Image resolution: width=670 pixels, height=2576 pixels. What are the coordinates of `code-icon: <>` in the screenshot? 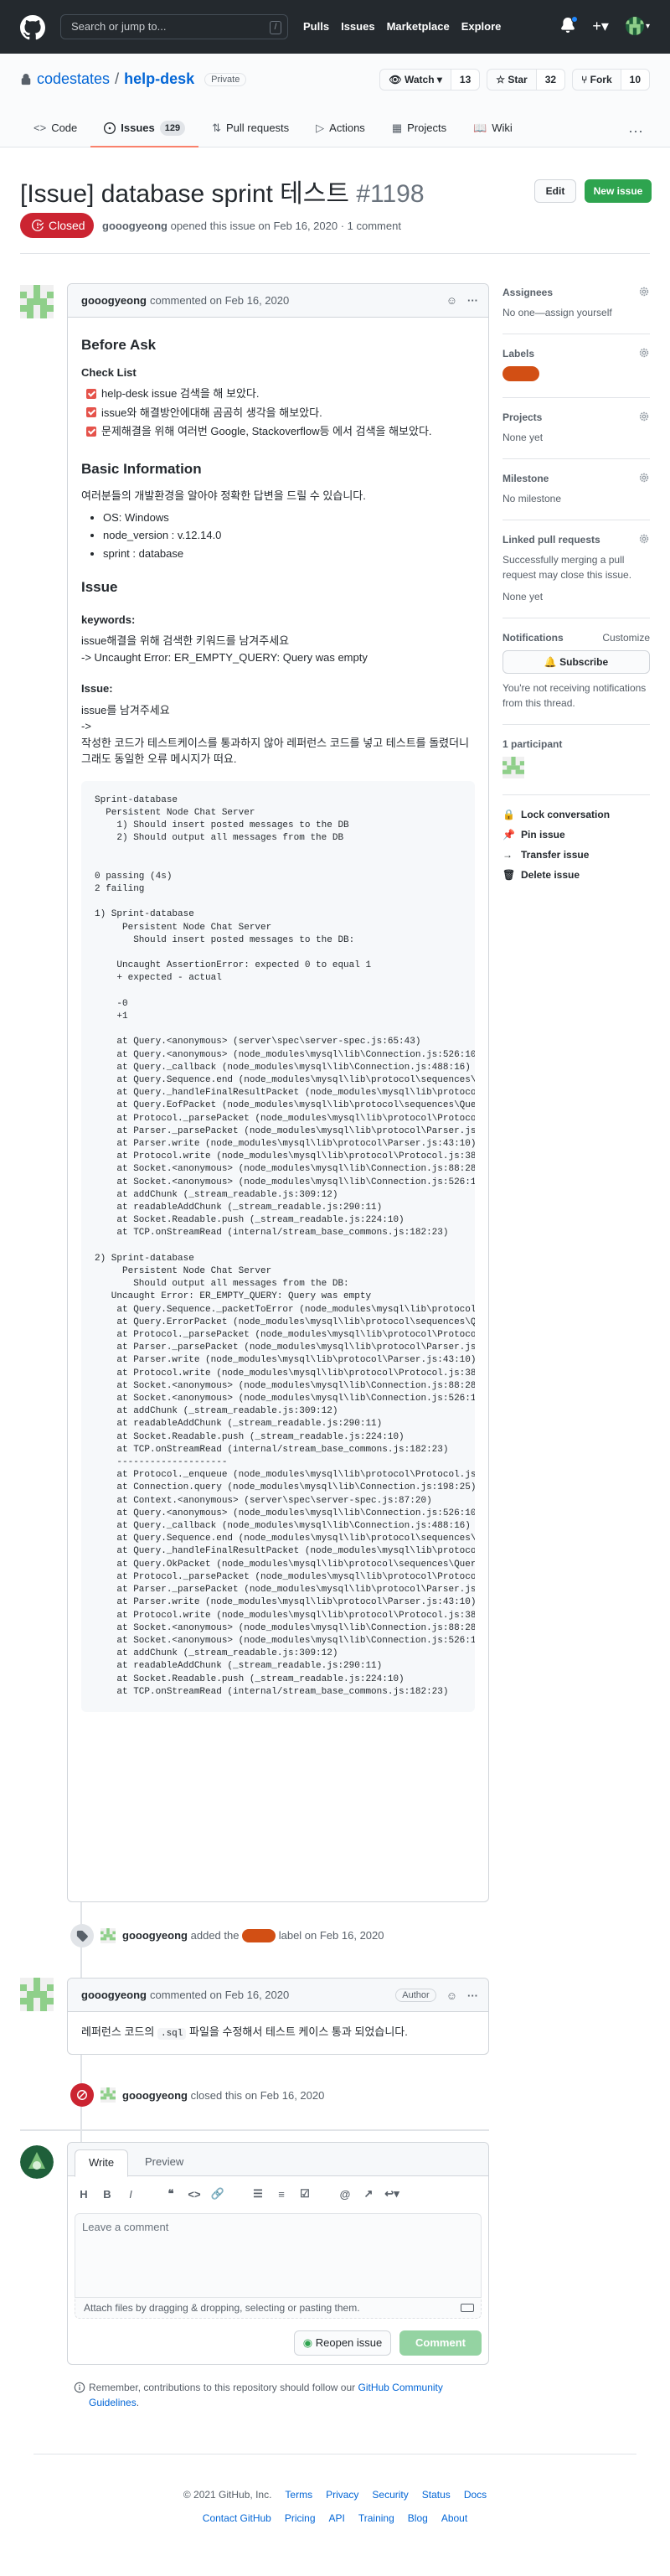 It's located at (194, 2194).